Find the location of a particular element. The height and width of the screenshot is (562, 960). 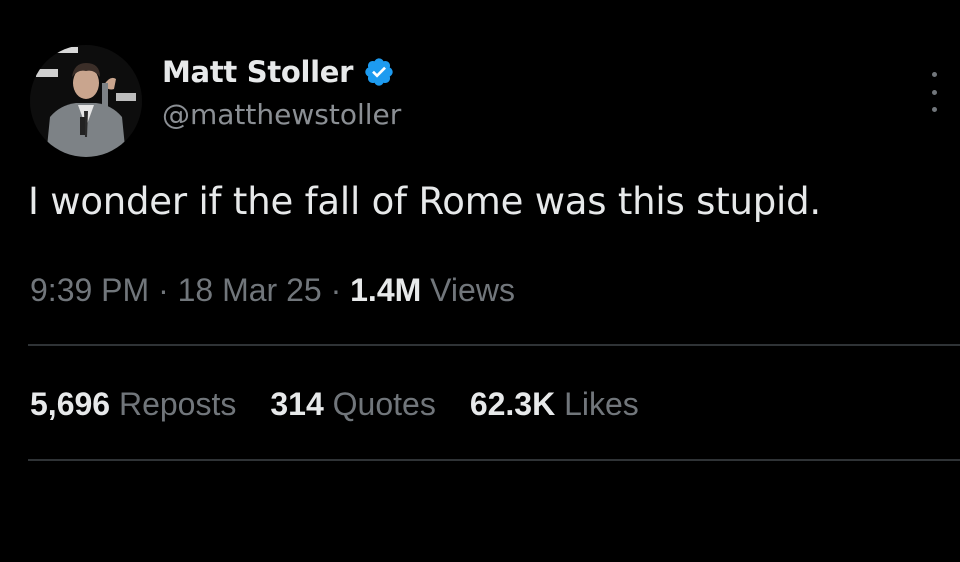

more-options-icon is located at coordinates (934, 92).